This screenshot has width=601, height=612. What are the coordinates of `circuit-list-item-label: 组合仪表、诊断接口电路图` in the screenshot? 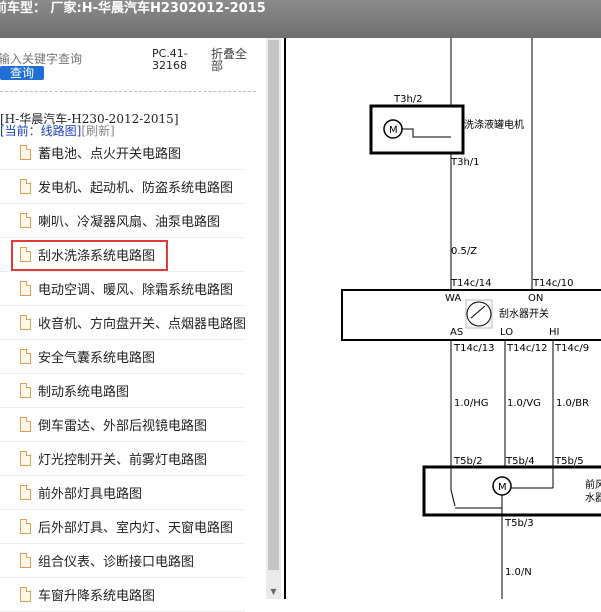 It's located at (116, 562).